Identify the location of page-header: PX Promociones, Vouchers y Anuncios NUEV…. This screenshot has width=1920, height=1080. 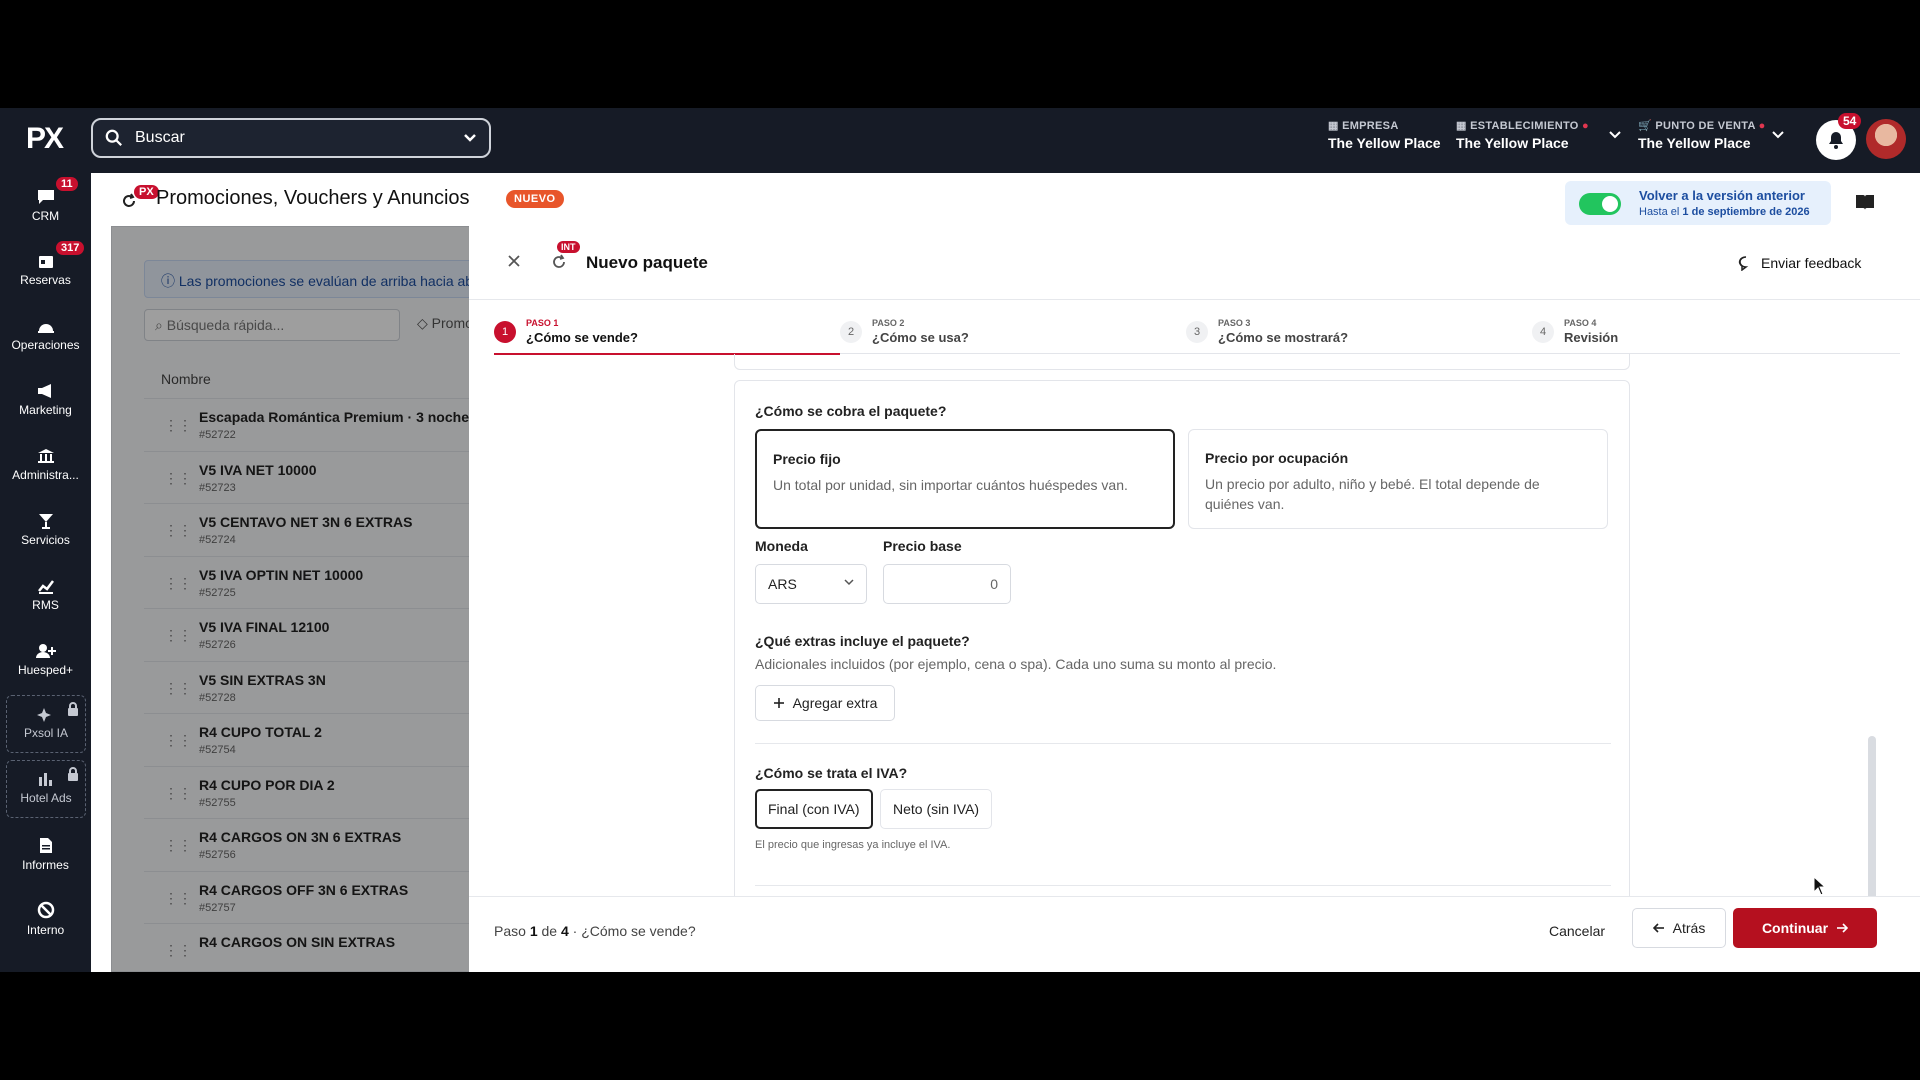
(1005, 200).